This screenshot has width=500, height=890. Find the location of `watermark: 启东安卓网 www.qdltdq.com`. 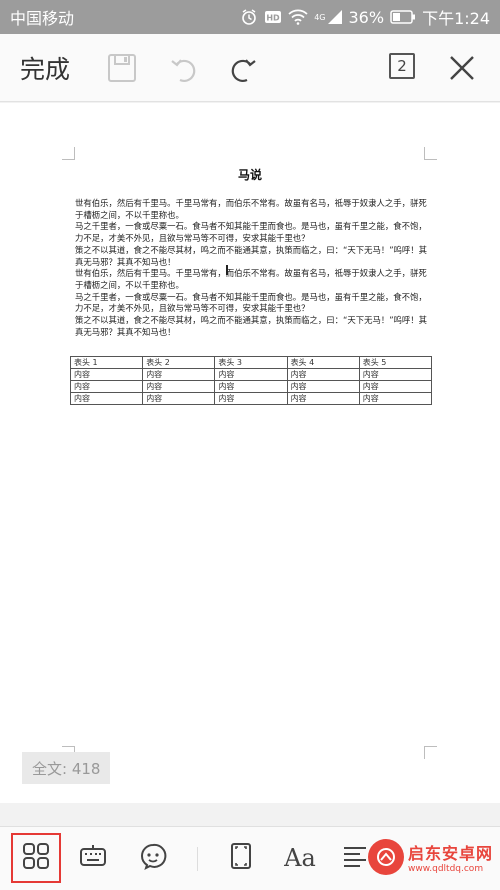

watermark: 启东安卓网 www.qdltdq.com is located at coordinates (434, 857).